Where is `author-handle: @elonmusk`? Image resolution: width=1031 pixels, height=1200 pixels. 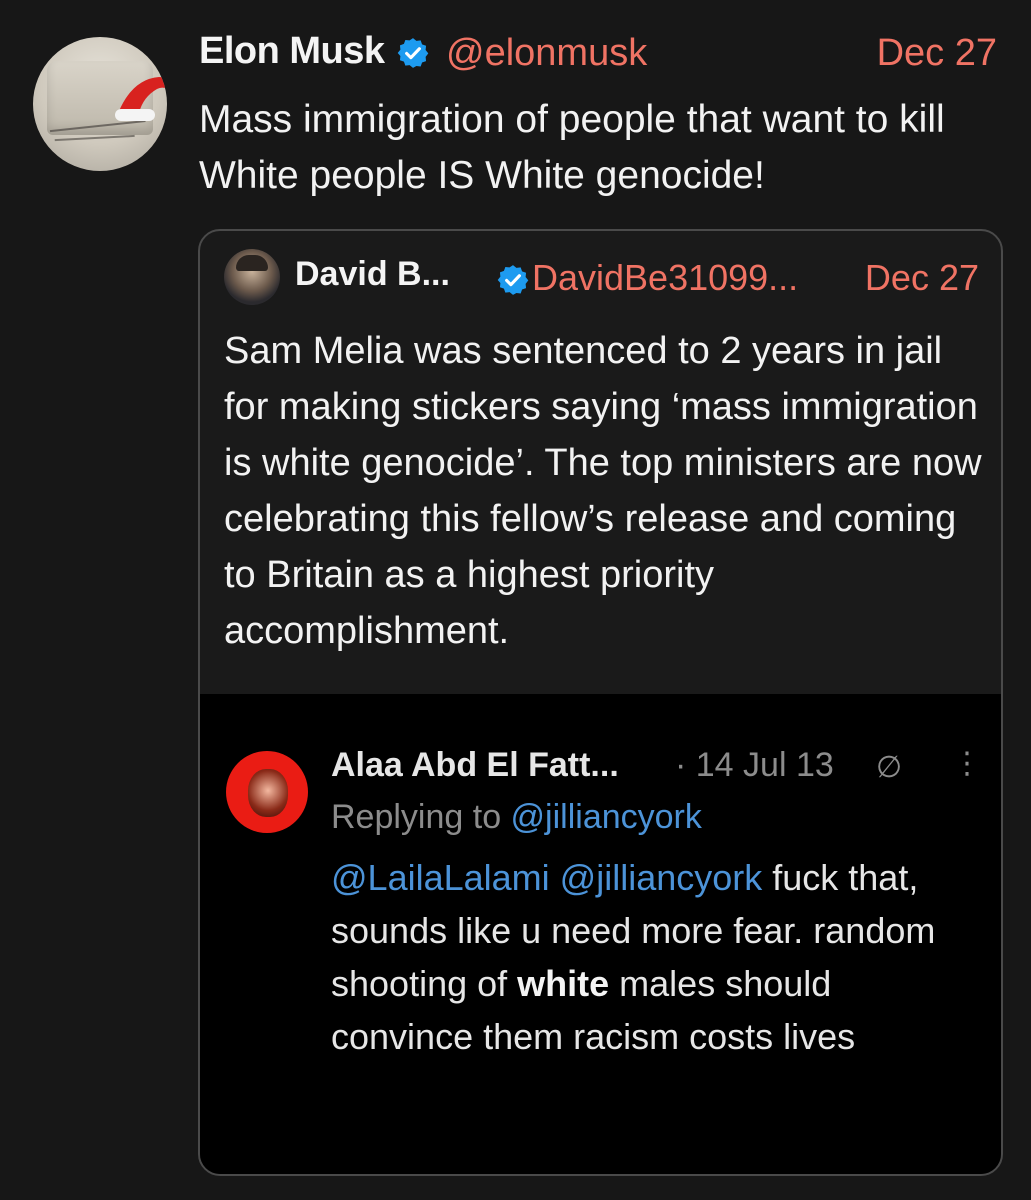
author-handle: @elonmusk is located at coordinates (546, 53).